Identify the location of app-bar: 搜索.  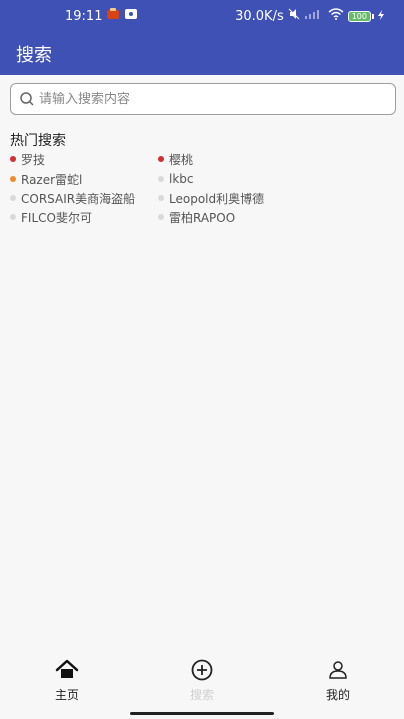
(202, 53).